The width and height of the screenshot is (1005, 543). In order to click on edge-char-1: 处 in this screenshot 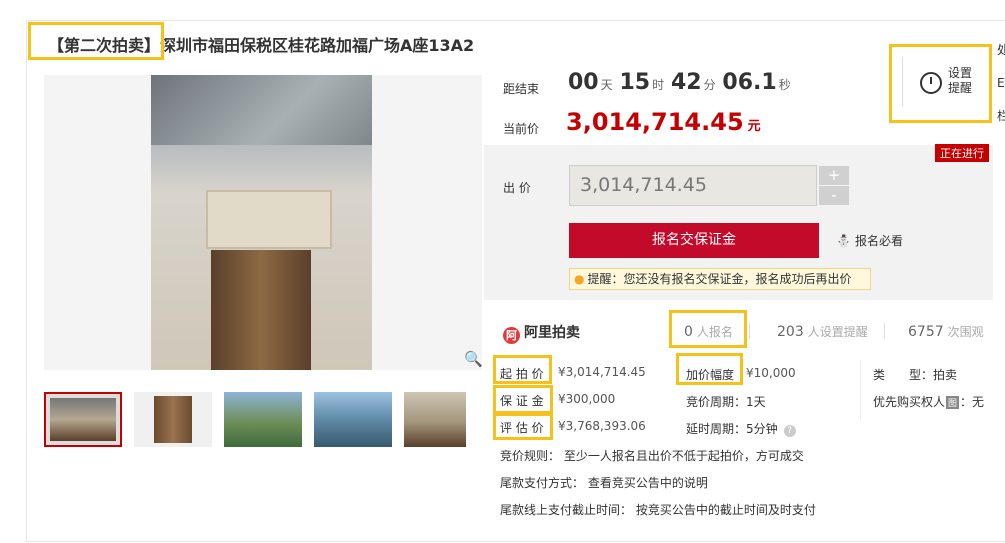, I will do `click(1001, 50)`.